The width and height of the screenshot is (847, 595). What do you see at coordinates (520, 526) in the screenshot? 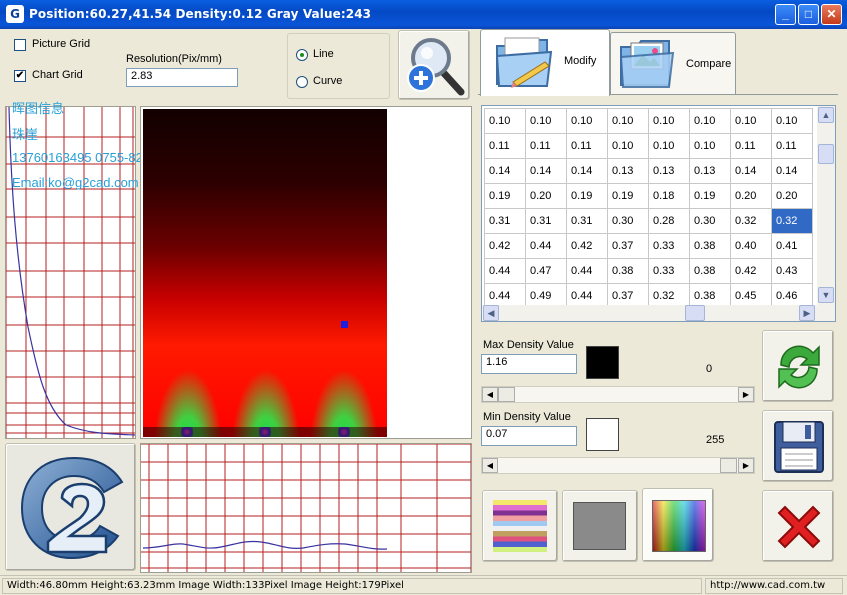
I see `palette-stripes-button` at bounding box center [520, 526].